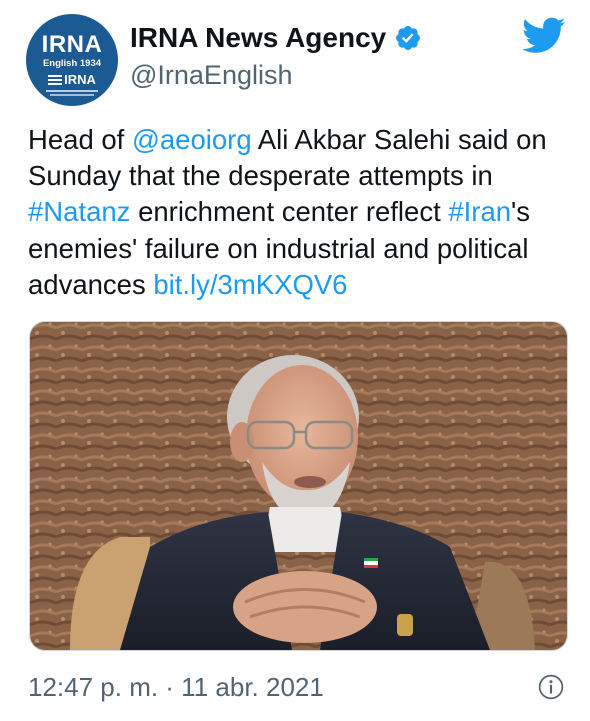 This screenshot has width=590, height=721. I want to click on mention-link-aeoiorg: @aeoiorg, so click(192, 139).